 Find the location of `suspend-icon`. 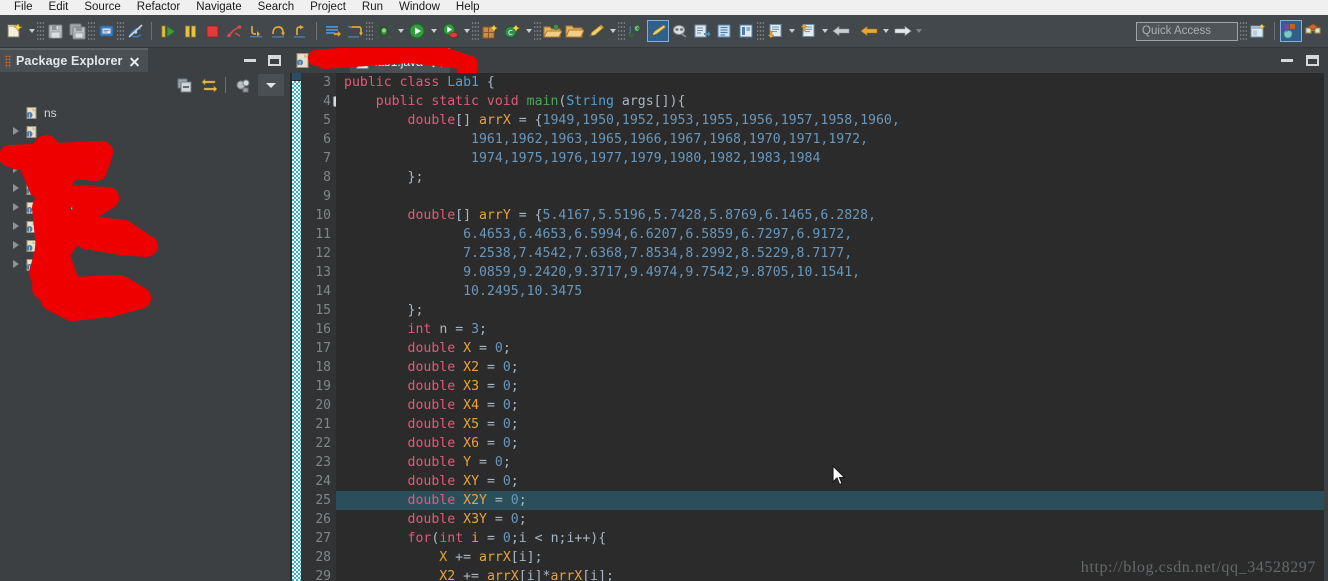

suspend-icon is located at coordinates (190, 31).